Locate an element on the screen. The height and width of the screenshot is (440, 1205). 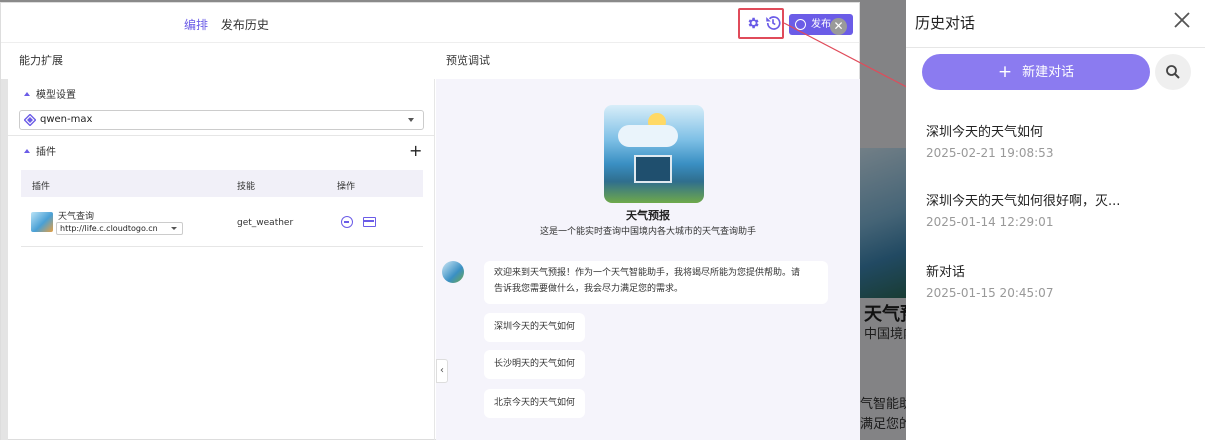
model-value: qwen-max is located at coordinates (66, 119).